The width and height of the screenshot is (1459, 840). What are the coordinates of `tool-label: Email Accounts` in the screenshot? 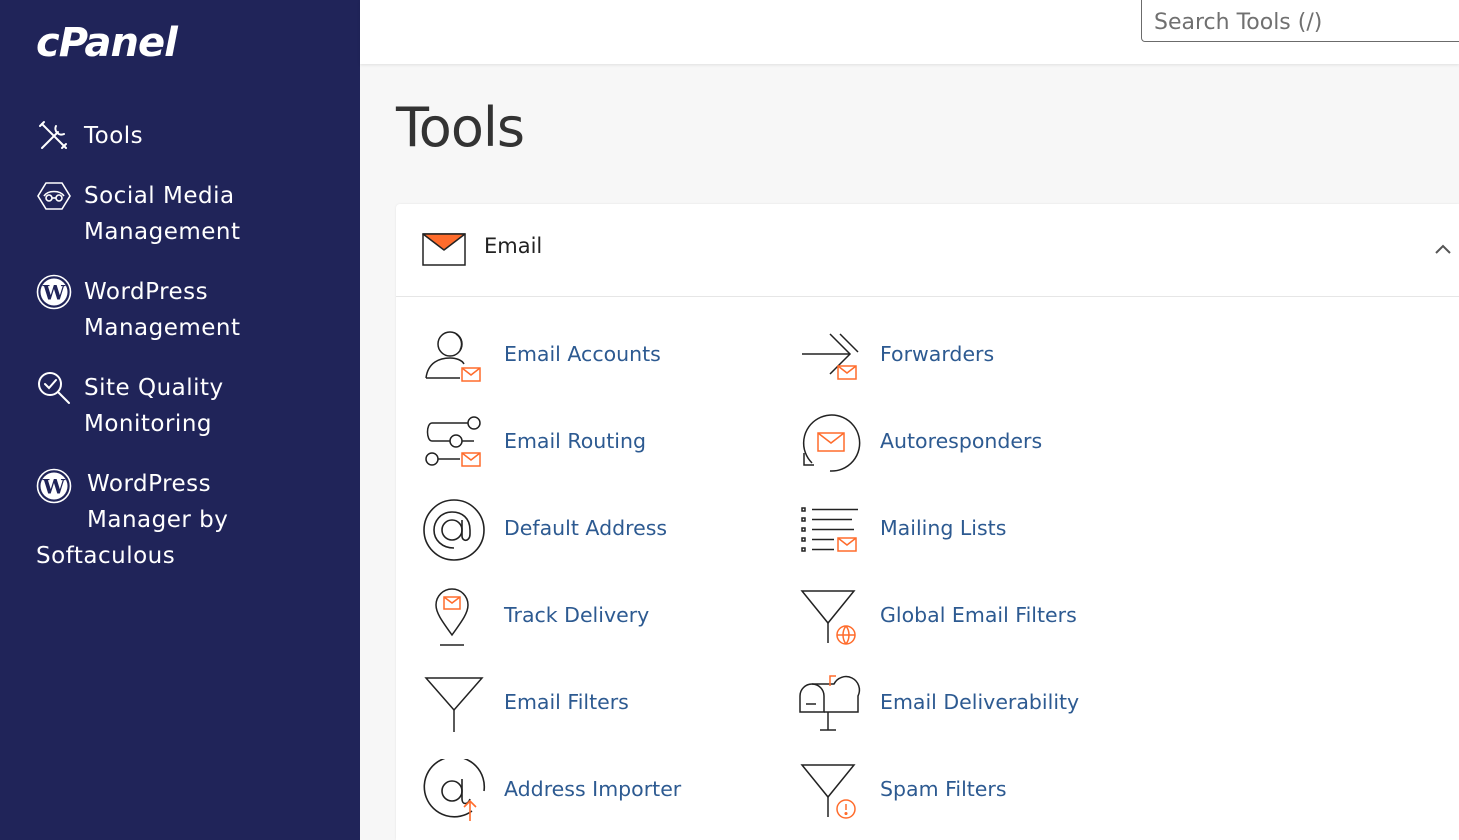 It's located at (582, 354).